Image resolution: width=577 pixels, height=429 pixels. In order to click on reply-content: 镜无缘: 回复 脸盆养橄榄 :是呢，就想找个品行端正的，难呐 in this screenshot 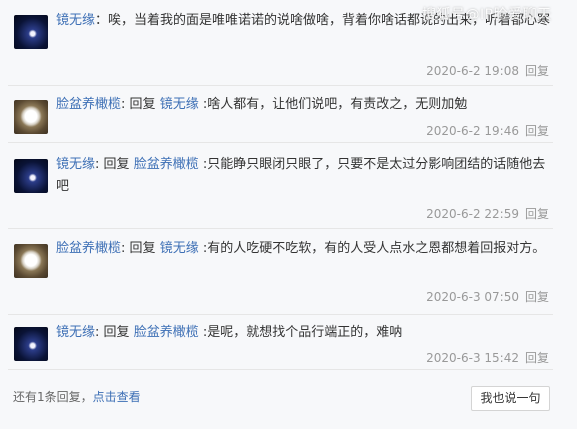, I will do `click(229, 332)`.